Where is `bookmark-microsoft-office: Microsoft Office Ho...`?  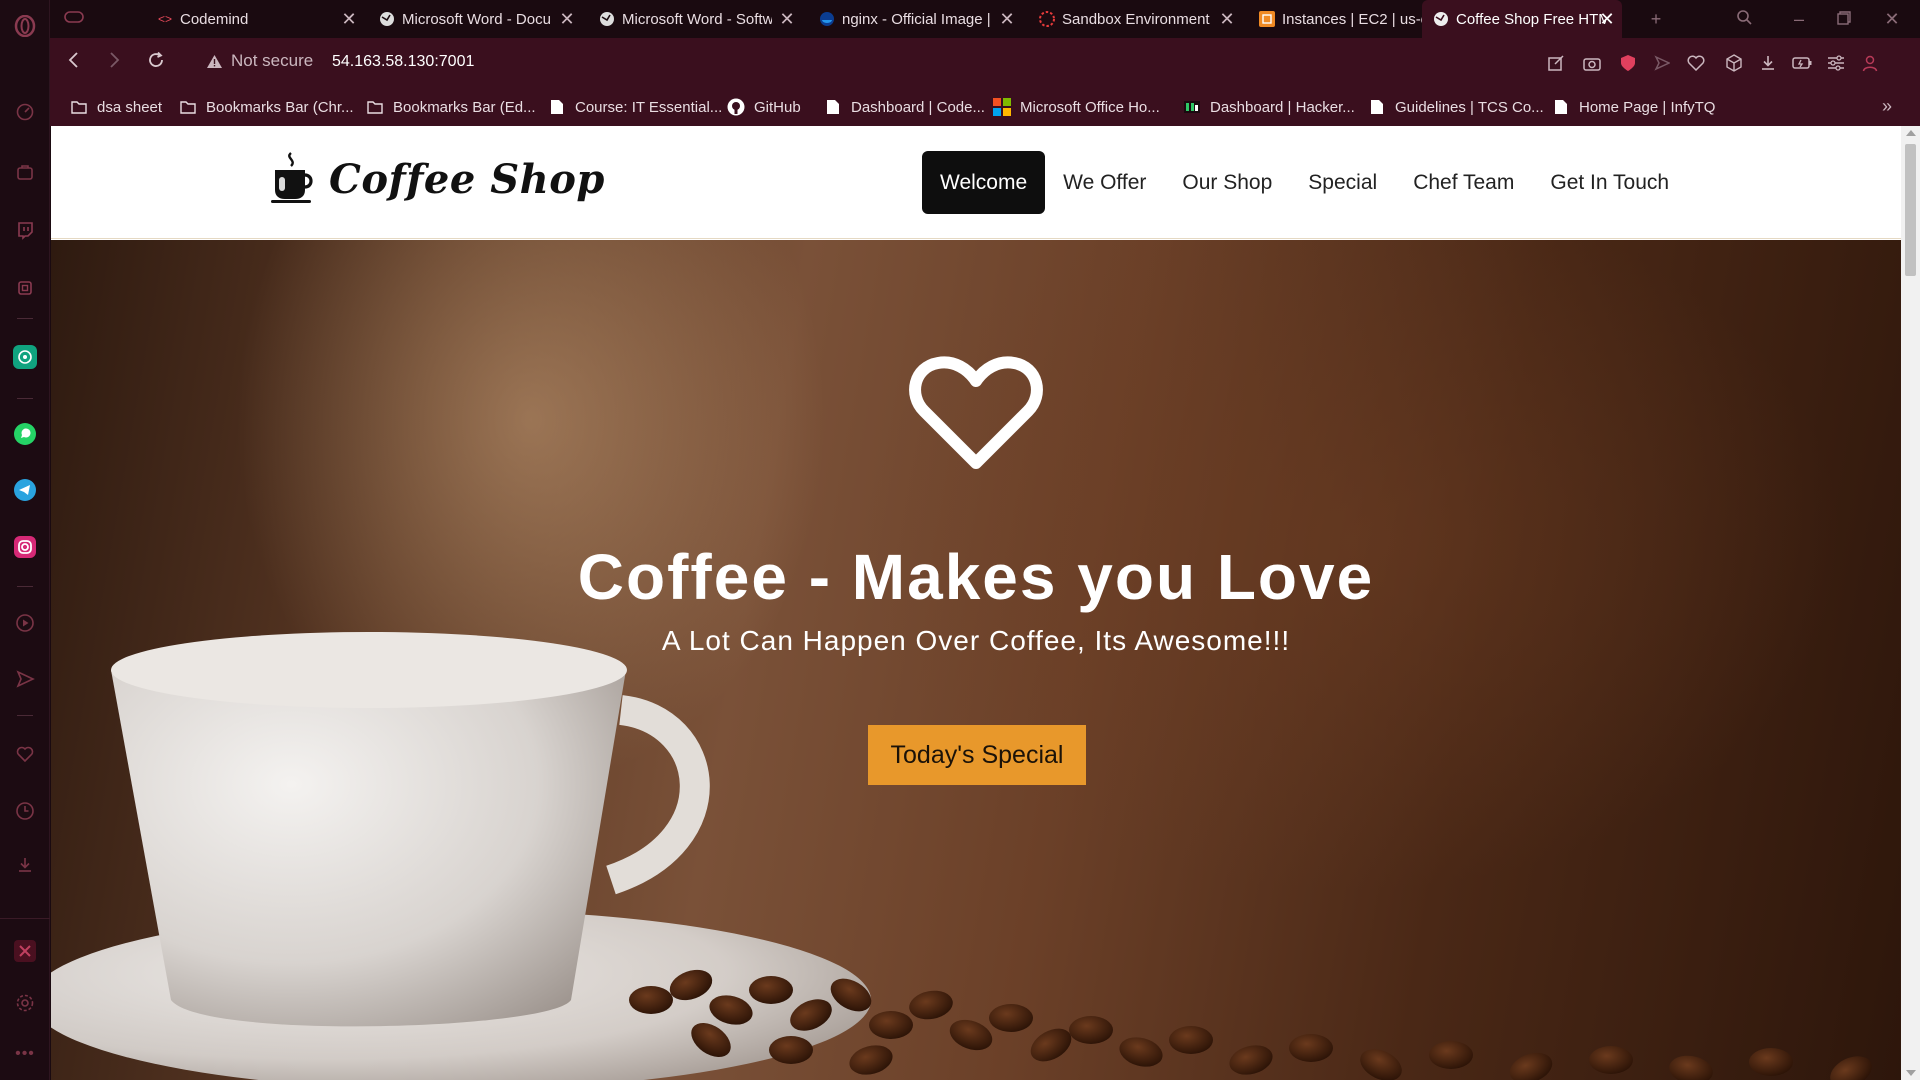
bookmark-microsoft-office: Microsoft Office Ho... is located at coordinates (1076, 107).